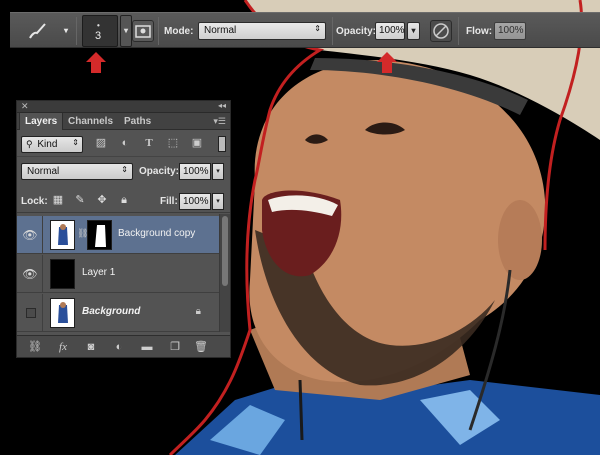 The image size is (600, 455). What do you see at coordinates (123, 107) in the screenshot?
I see `panel-titlebar: ✕ ◂◂` at bounding box center [123, 107].